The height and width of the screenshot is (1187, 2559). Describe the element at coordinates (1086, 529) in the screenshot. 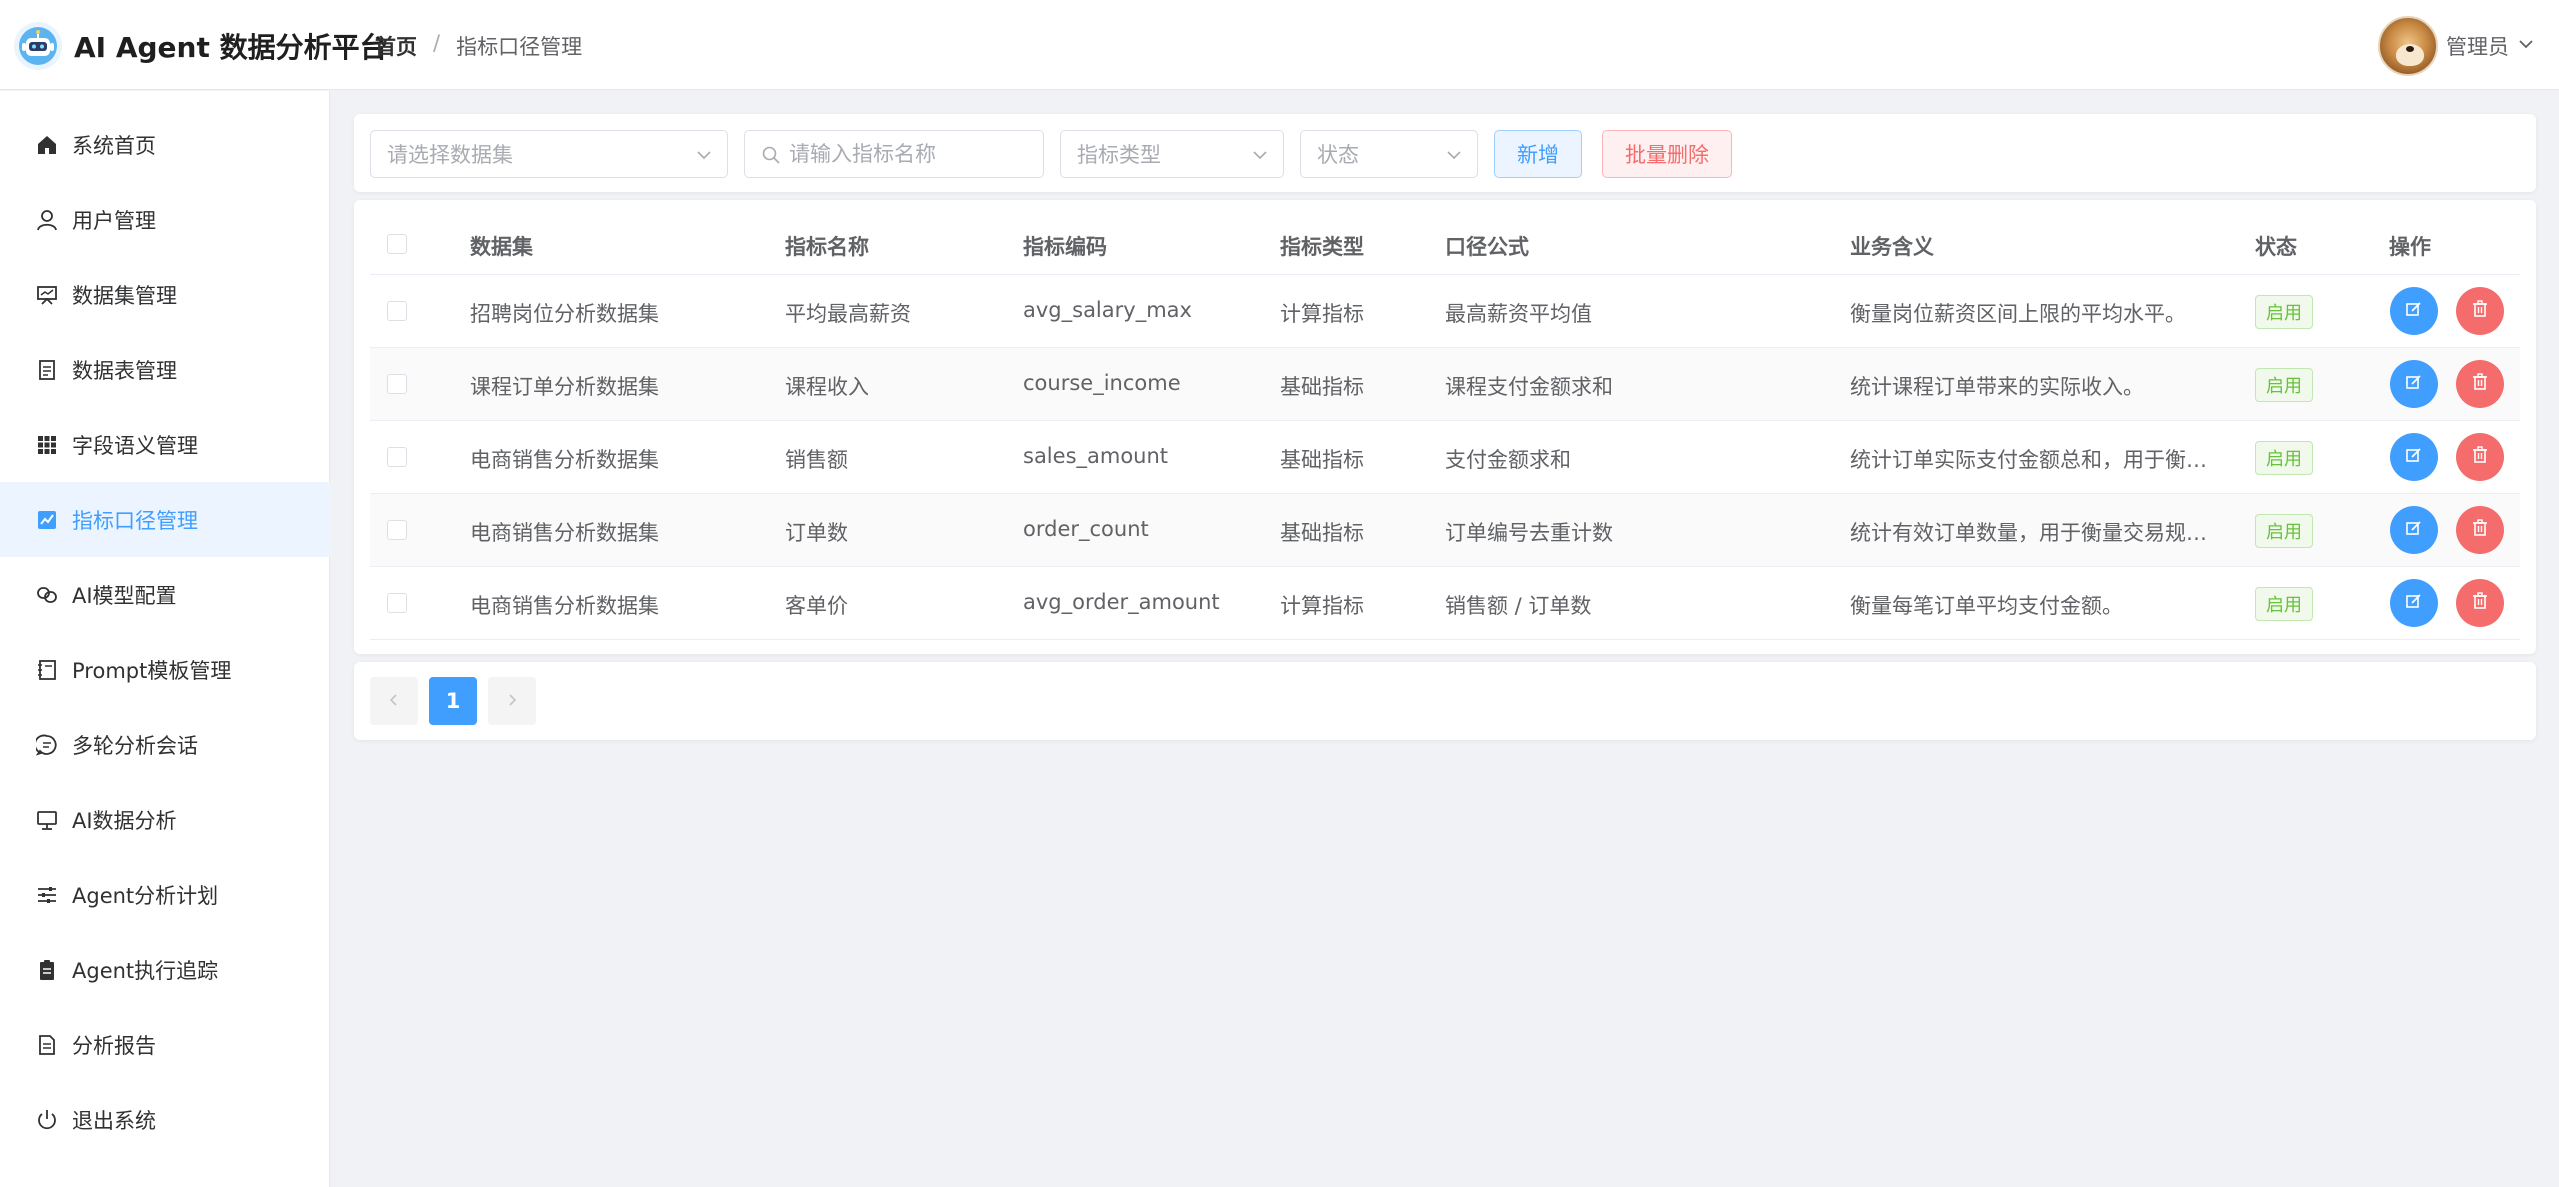

I see `cell-code: order_count` at that location.